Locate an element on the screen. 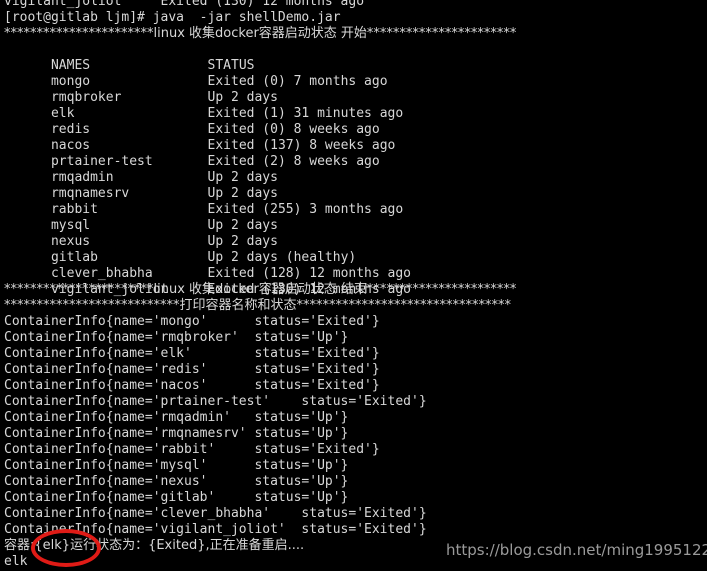  container-status: Exited (137) 8 weeks ago is located at coordinates (301, 145).